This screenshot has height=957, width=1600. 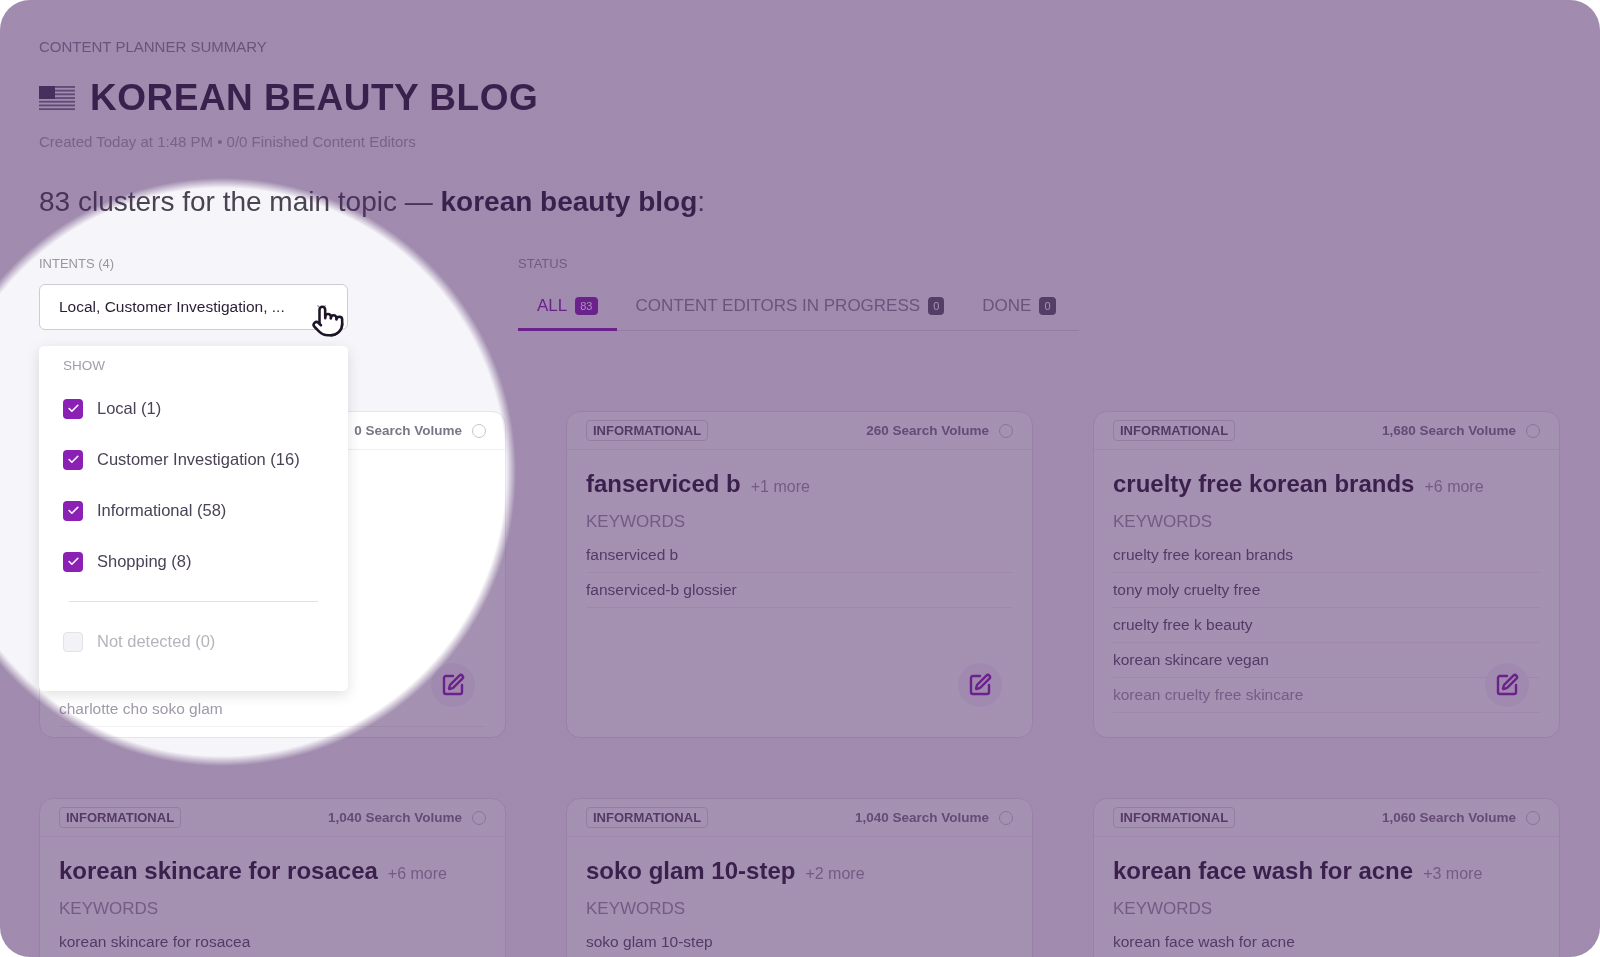 What do you see at coordinates (198, 459) in the screenshot?
I see `option-label: Customer Investigation (16)` at bounding box center [198, 459].